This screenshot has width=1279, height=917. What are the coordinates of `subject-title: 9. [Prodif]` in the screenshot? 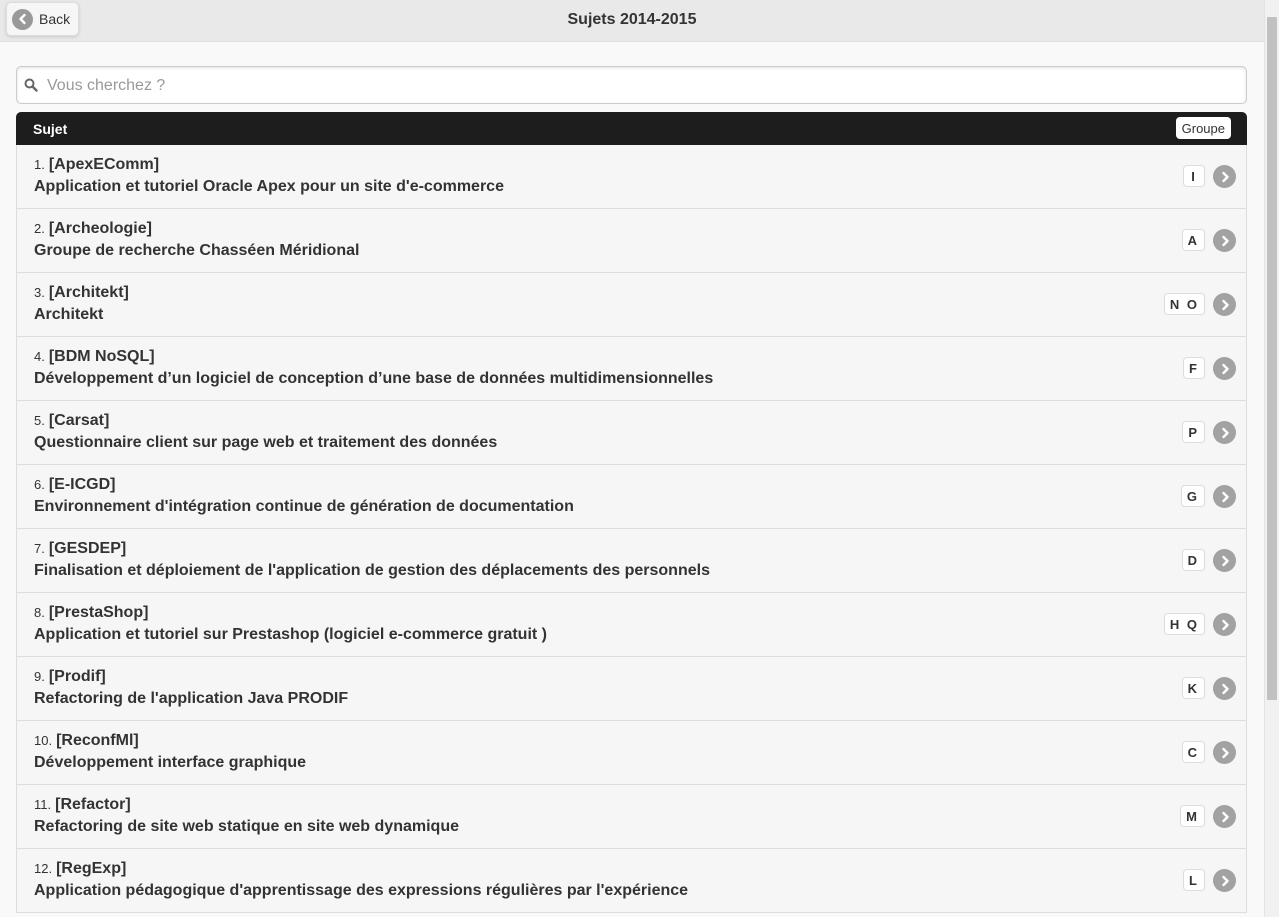 It's located at (70, 677).